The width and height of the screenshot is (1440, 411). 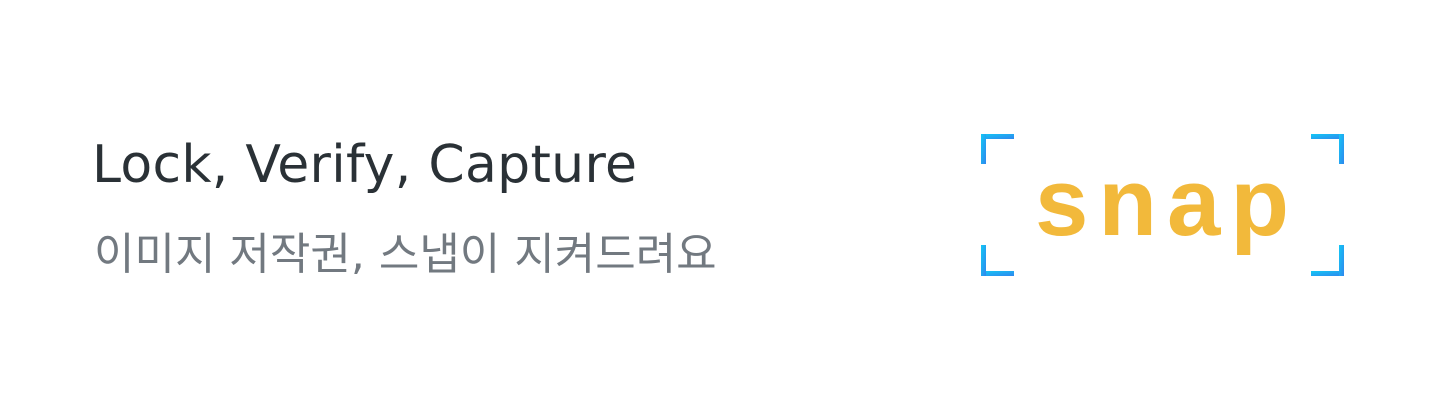 I want to click on snap-logo: snap, so click(x=1162, y=205).